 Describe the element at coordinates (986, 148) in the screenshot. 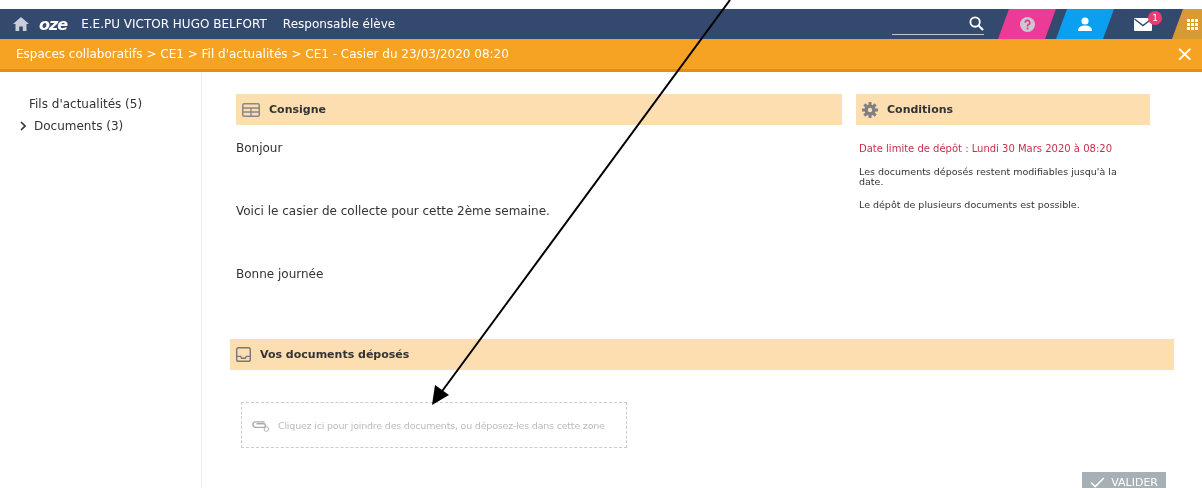

I see `deadline-text: Date limite de dépôt : Lundi 30 Mars 2020 à 08:20` at that location.